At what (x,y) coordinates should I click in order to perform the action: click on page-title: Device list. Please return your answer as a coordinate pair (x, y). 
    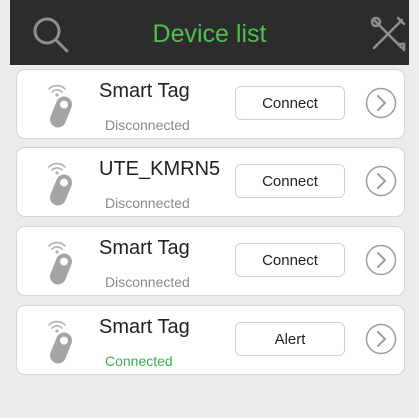
    Looking at the image, I should click on (209, 34).